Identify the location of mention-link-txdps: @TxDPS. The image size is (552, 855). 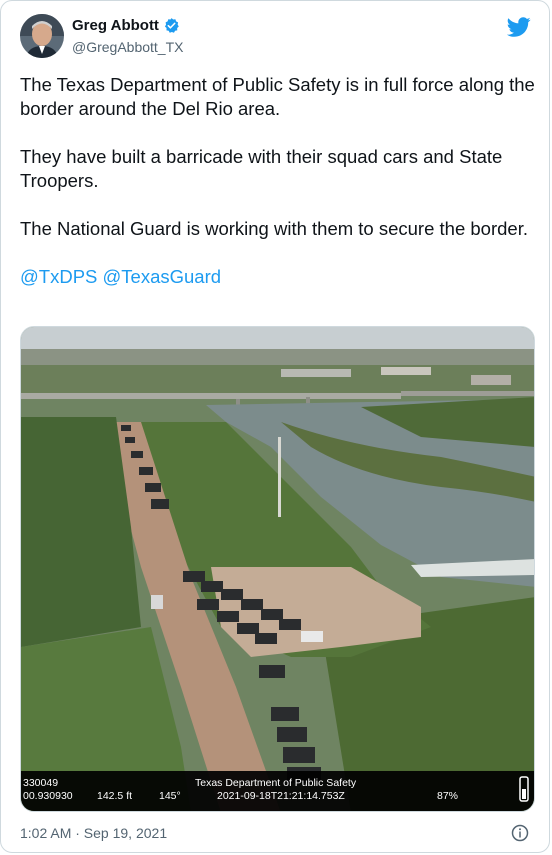
(58, 276).